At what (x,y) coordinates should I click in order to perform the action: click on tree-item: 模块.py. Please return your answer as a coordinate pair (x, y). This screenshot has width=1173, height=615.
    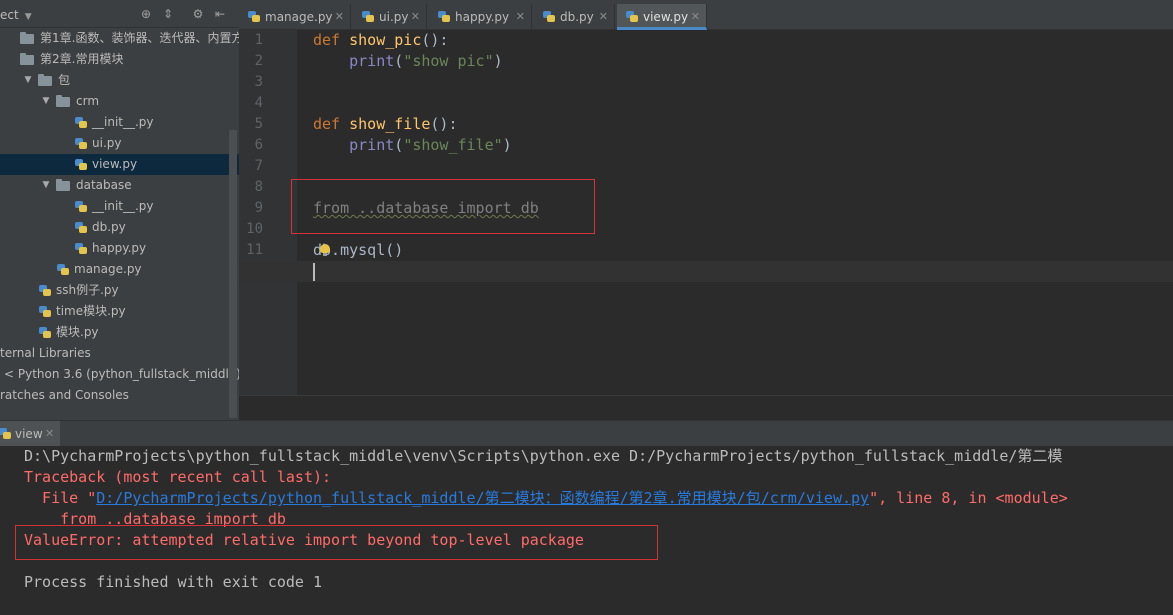
    Looking at the image, I should click on (119, 332).